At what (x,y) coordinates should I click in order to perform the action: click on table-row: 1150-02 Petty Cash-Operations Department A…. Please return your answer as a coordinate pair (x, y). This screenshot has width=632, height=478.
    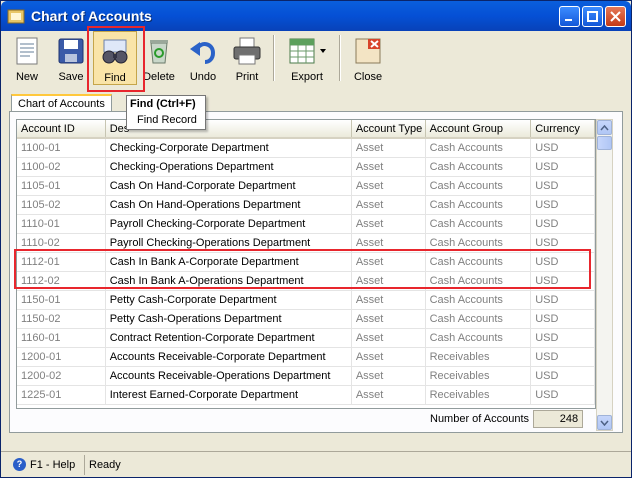
    Looking at the image, I should click on (306, 319).